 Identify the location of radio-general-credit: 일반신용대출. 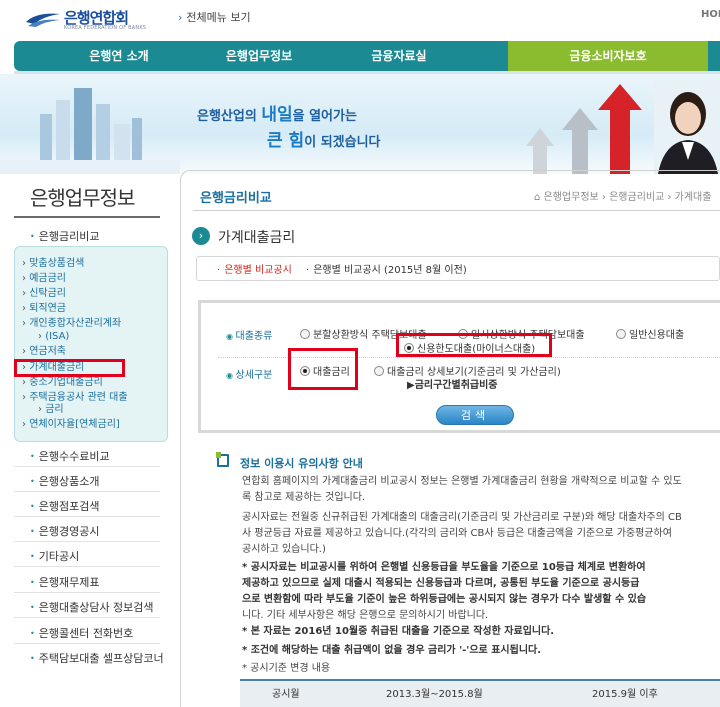
(650, 333).